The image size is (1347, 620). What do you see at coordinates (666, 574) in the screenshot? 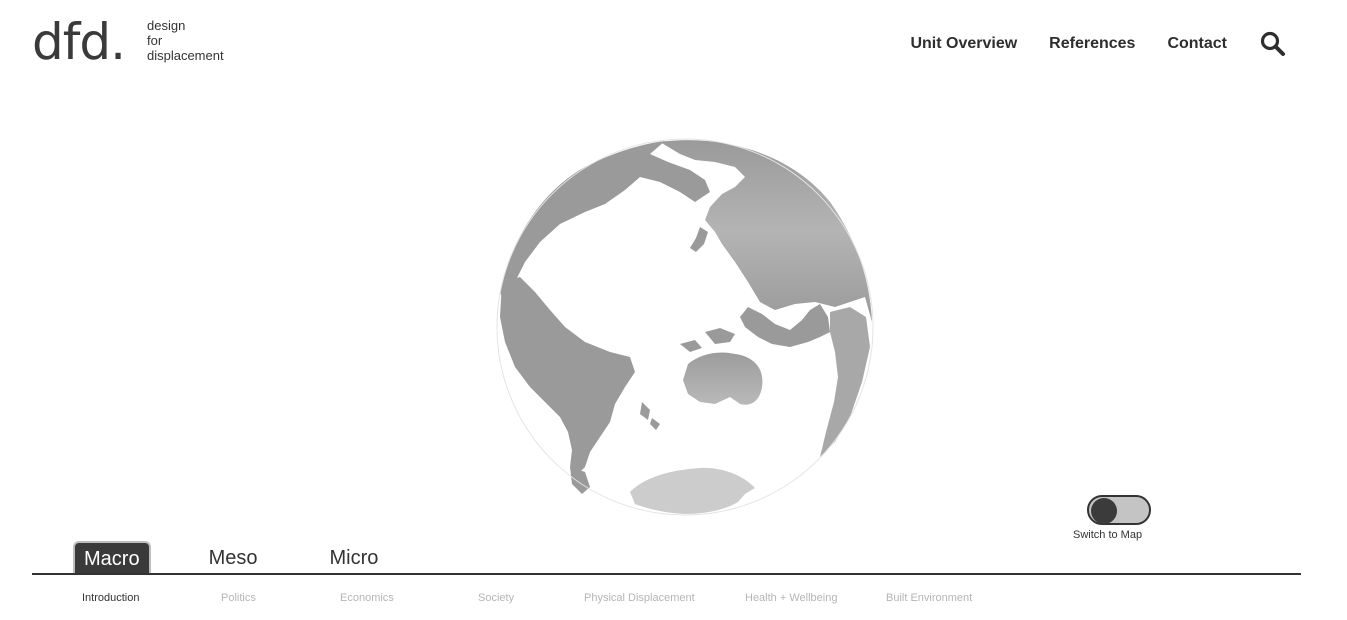
I see `tabs-divider` at bounding box center [666, 574].